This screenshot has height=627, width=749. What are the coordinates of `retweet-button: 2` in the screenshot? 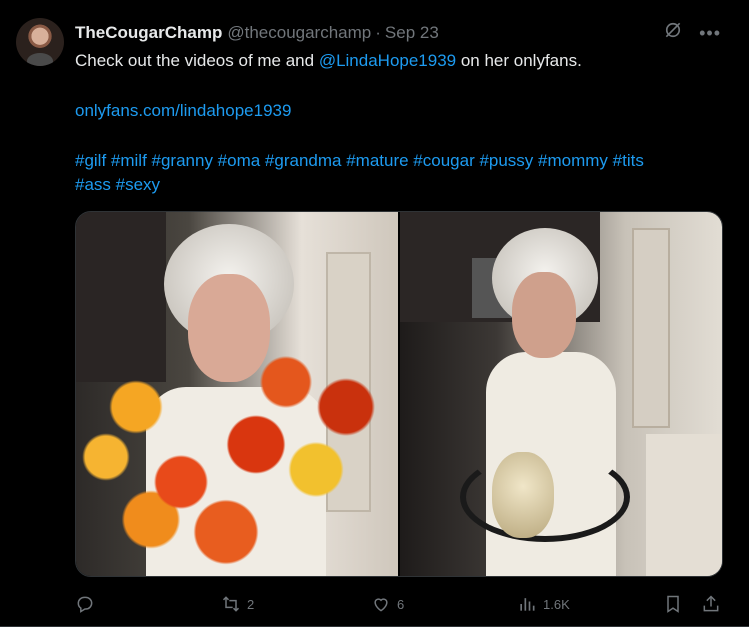 It's located at (237, 604).